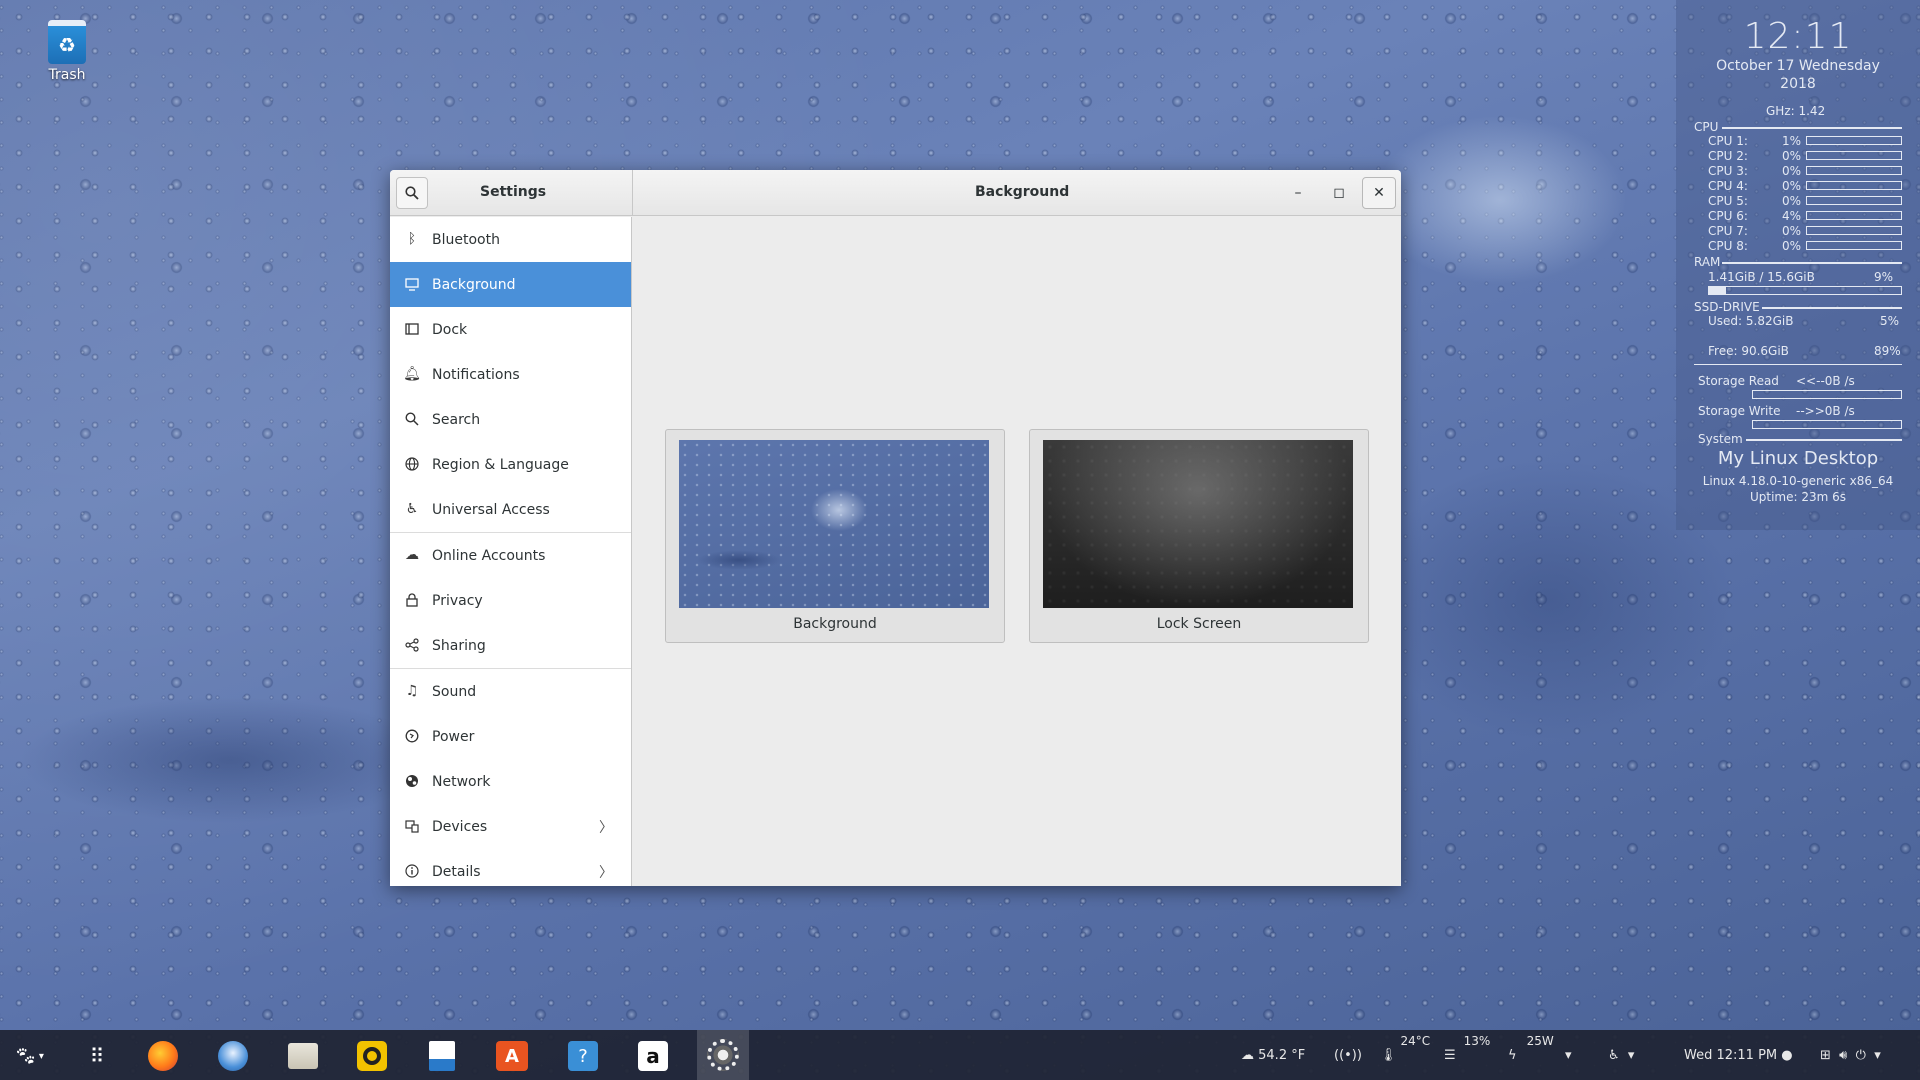  I want to click on sidebar-item-online-accounts: ☁︎ Online Accounts, so click(510, 555).